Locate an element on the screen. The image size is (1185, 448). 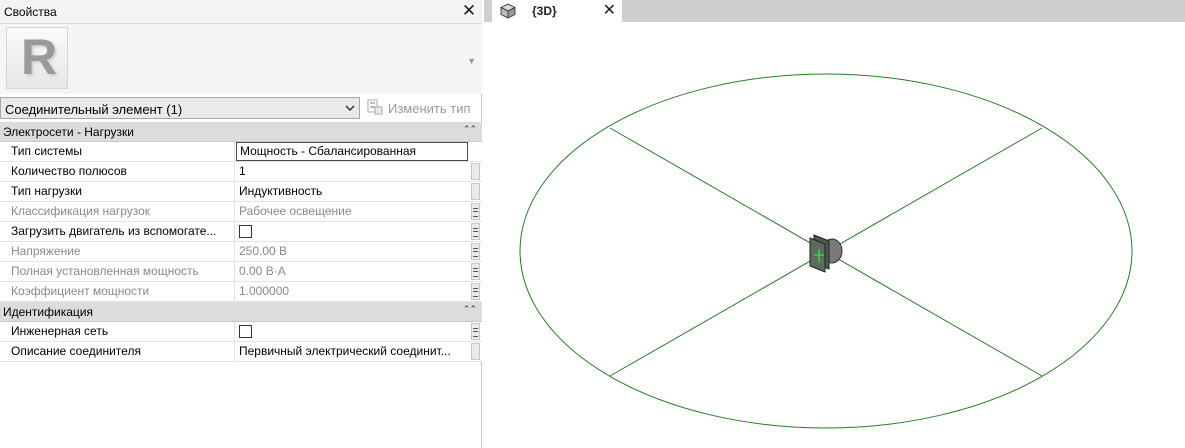
chevron-down-icon is located at coordinates (350, 108).